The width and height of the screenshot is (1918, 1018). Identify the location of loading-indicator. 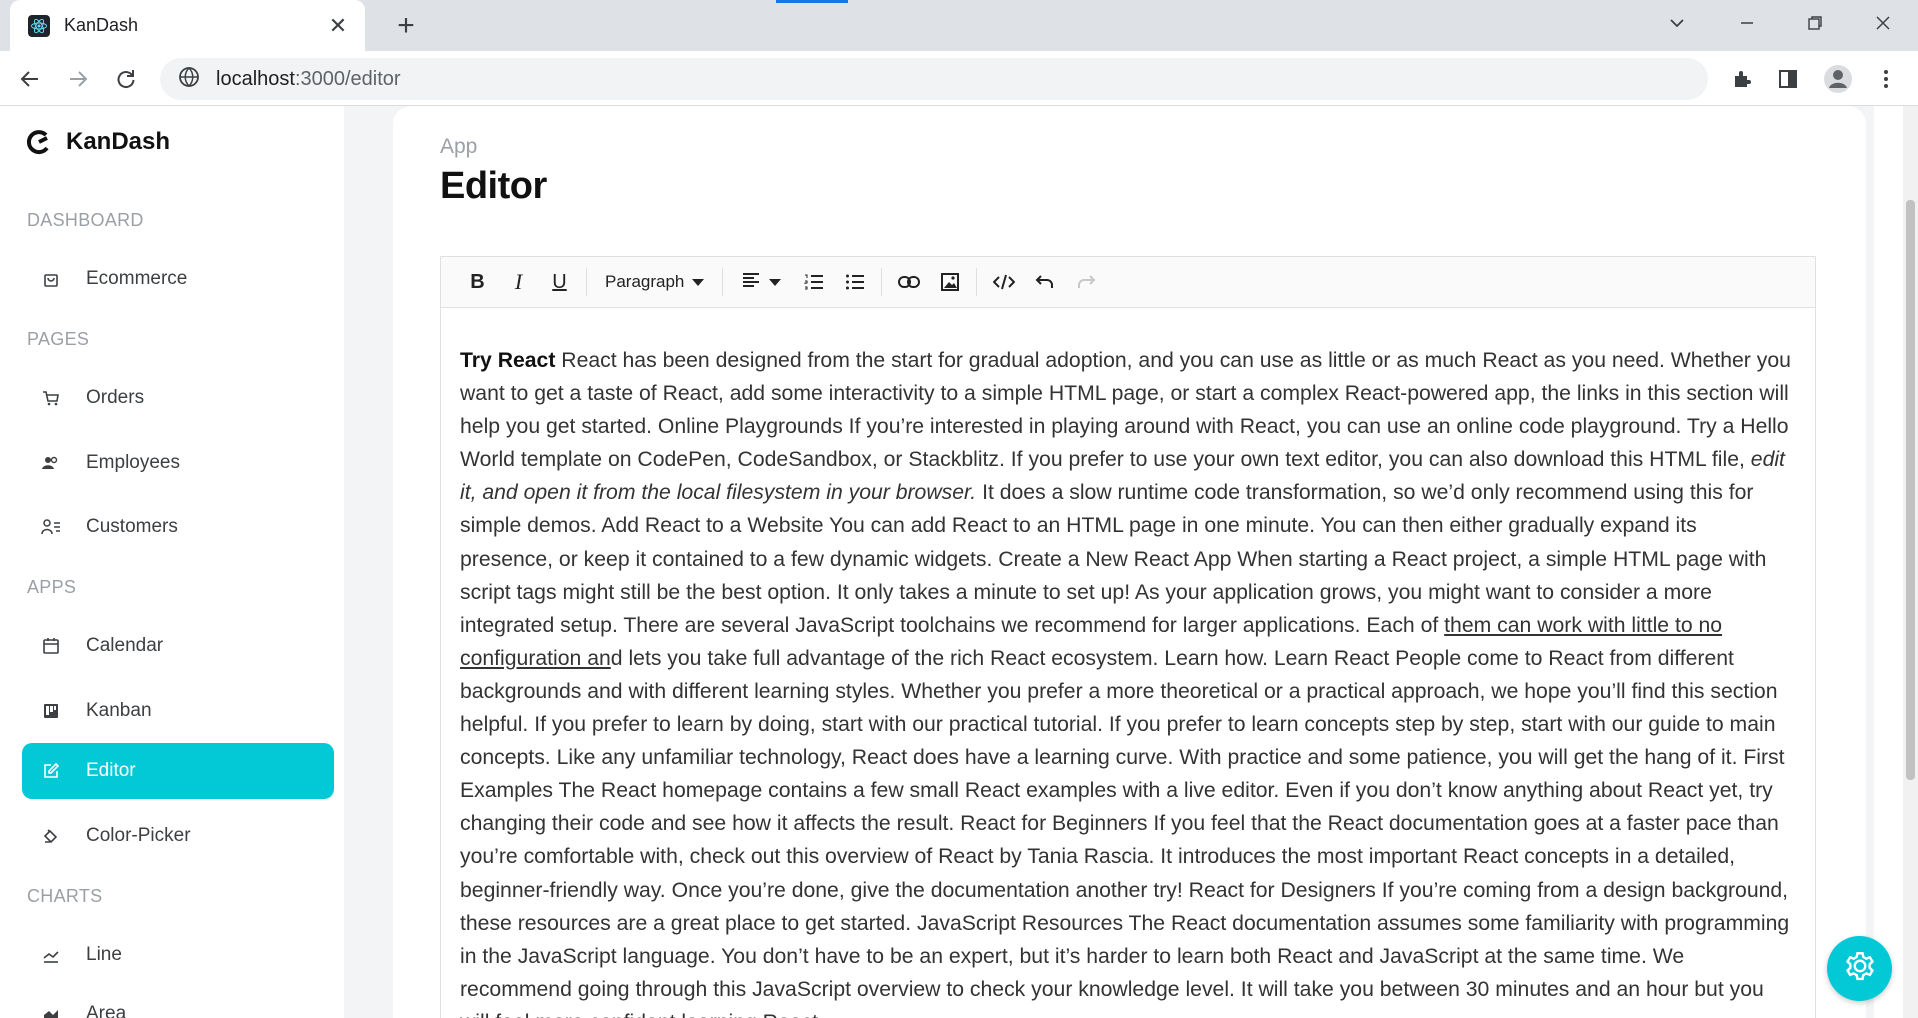
(812, 1).